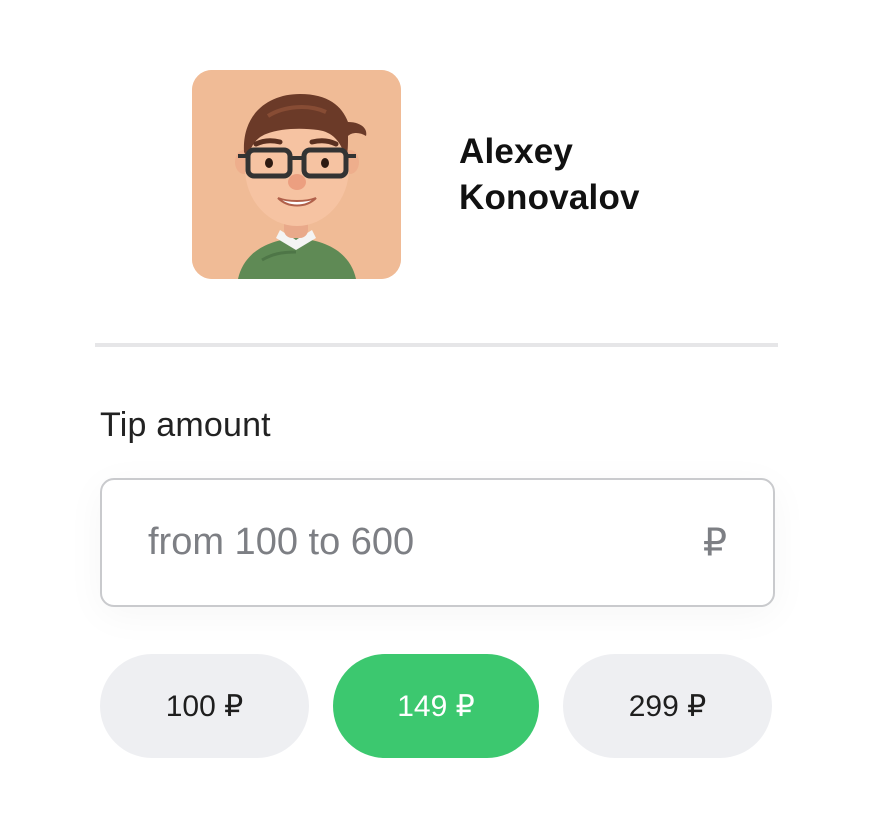  I want to click on tip-amount-label: Tip amount, so click(185, 425).